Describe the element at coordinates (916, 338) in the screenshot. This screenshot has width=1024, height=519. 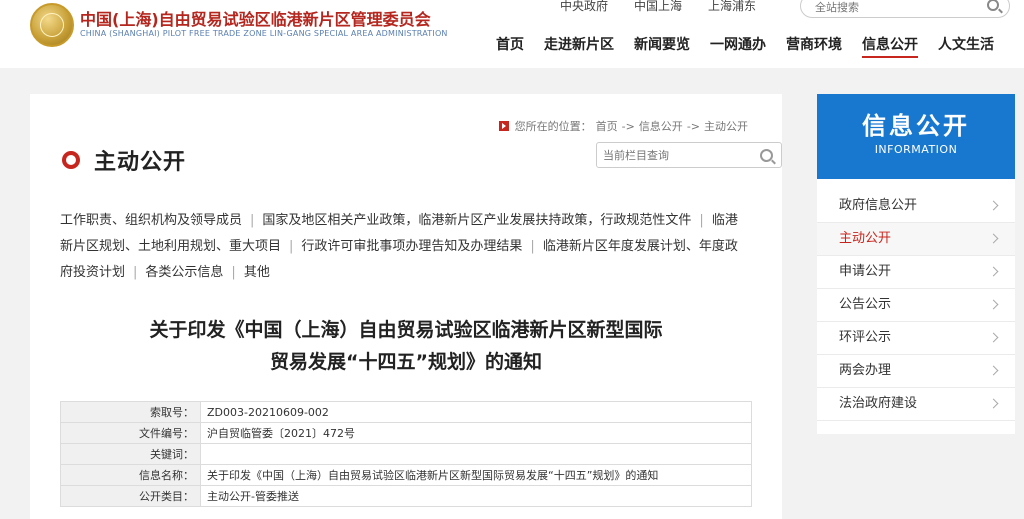
I see `sidebar-item-eia-notices: 环评公示` at that location.